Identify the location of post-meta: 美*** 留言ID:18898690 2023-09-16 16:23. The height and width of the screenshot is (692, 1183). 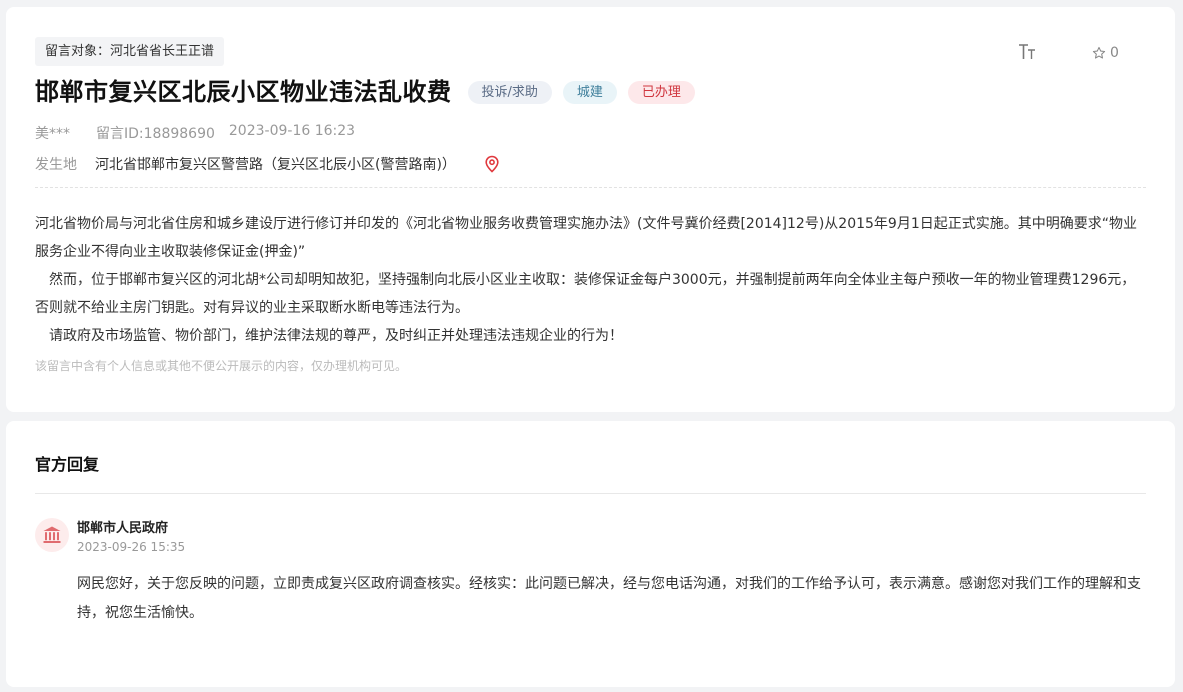
(208, 133).